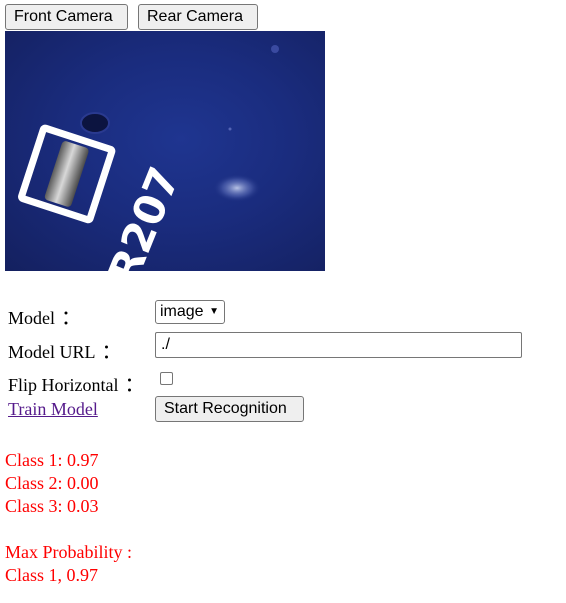 Image resolution: width=566 pixels, height=603 pixels. What do you see at coordinates (52, 460) in the screenshot?
I see `class-1-result: Class 1: 0.97` at bounding box center [52, 460].